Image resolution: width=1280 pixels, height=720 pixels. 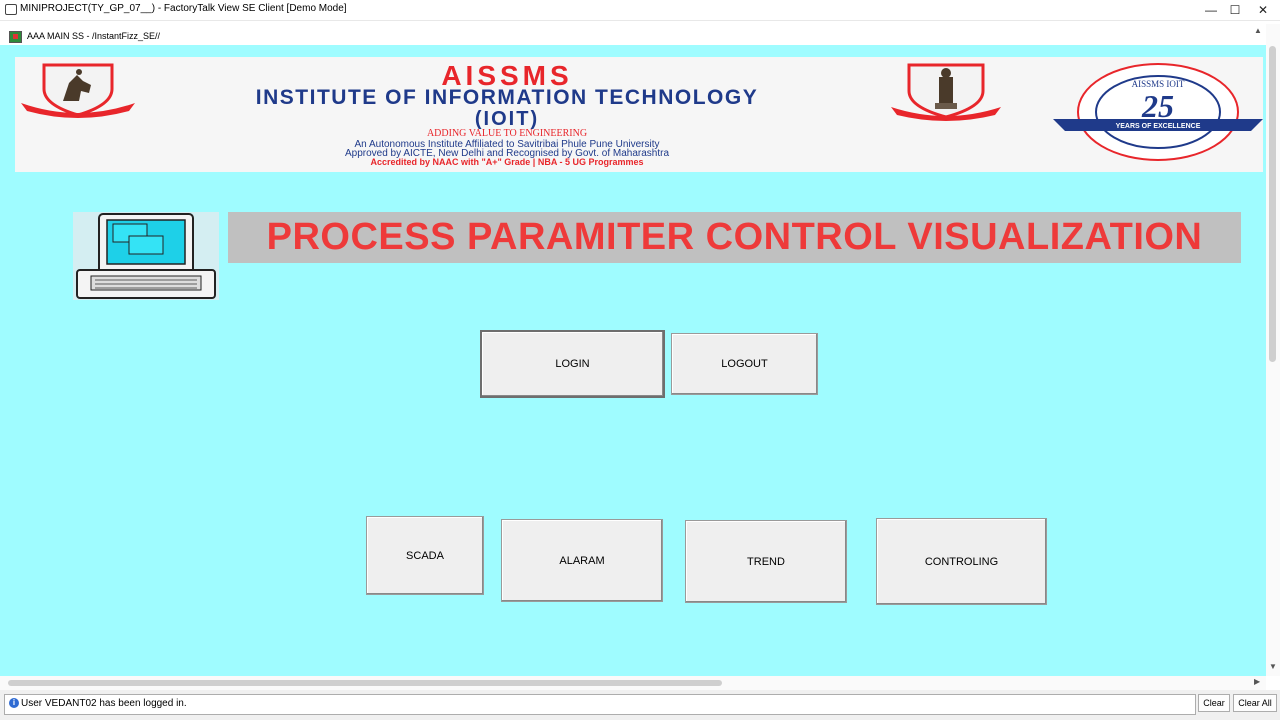 I want to click on founder-emblem-logo, so click(x=946, y=92).